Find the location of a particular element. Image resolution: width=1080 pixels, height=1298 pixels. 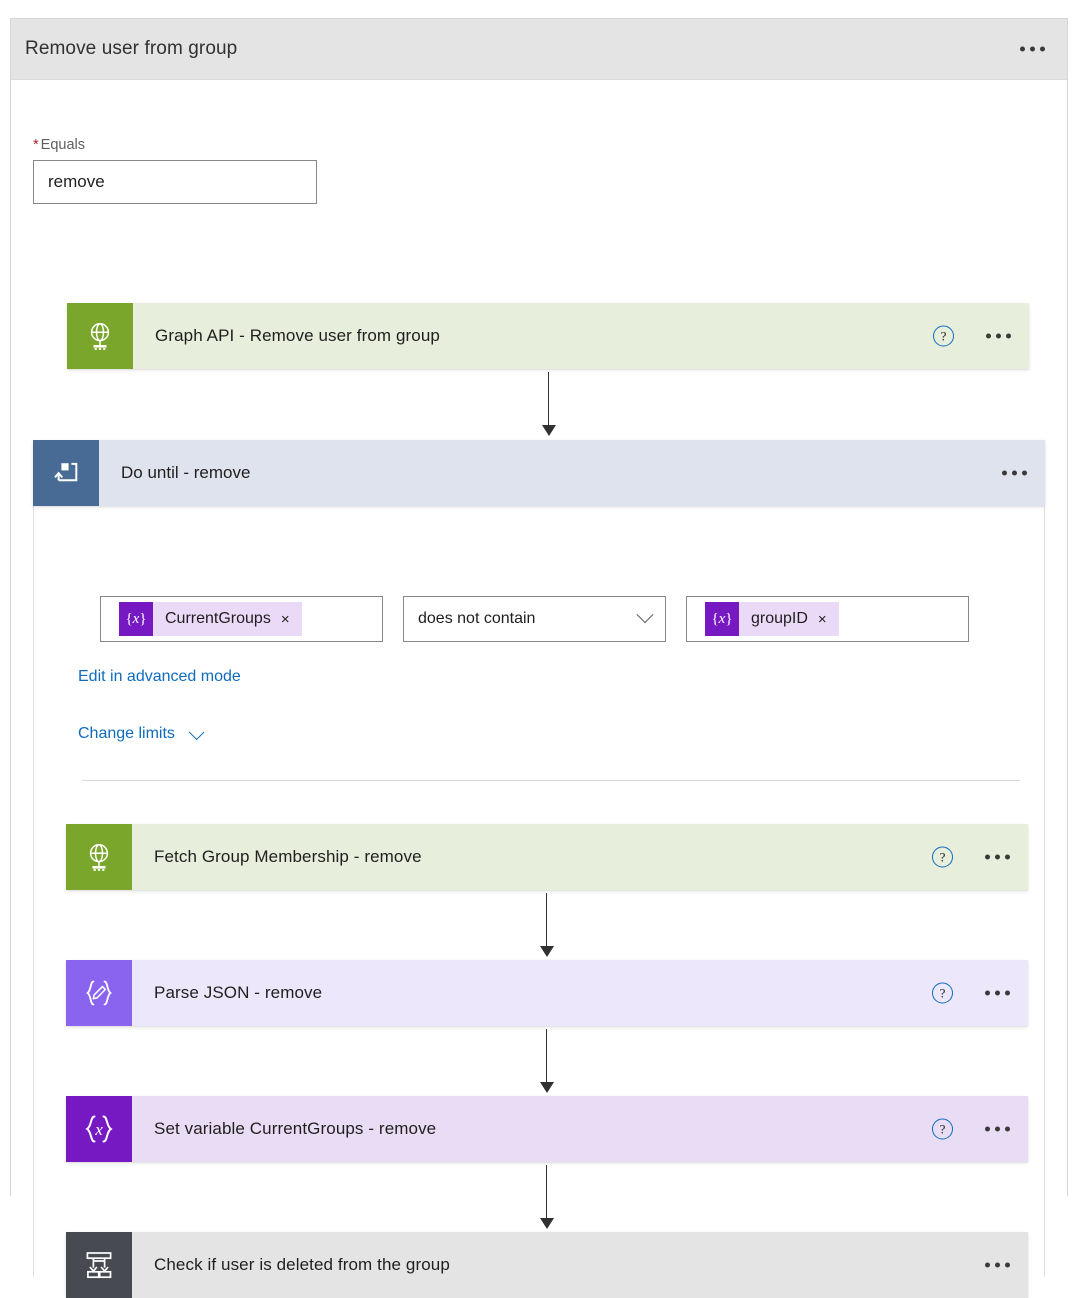

action-card-graph-api: Graph API - Remove user from group ? is located at coordinates (548, 336).